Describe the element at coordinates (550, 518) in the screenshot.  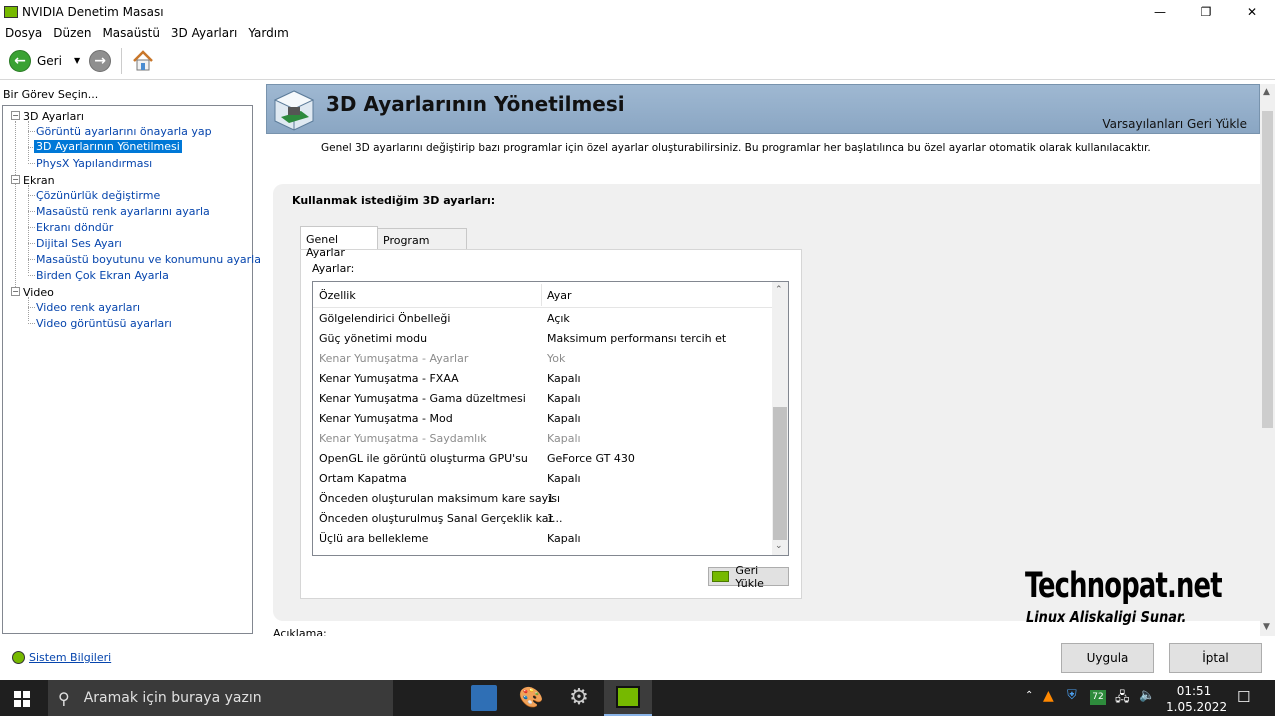
I see `setting-value: 1` at that location.